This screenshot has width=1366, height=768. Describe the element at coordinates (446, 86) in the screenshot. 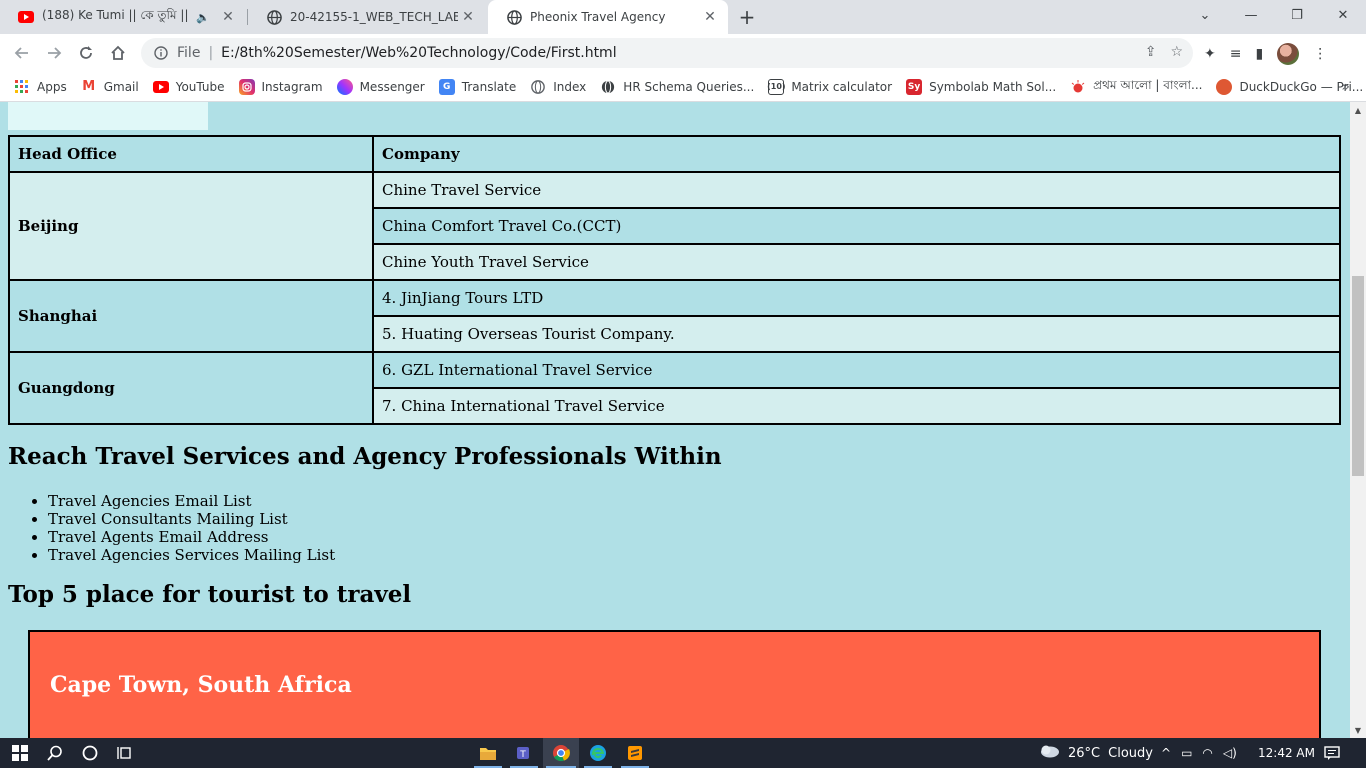

I see `translate-icon: G` at that location.